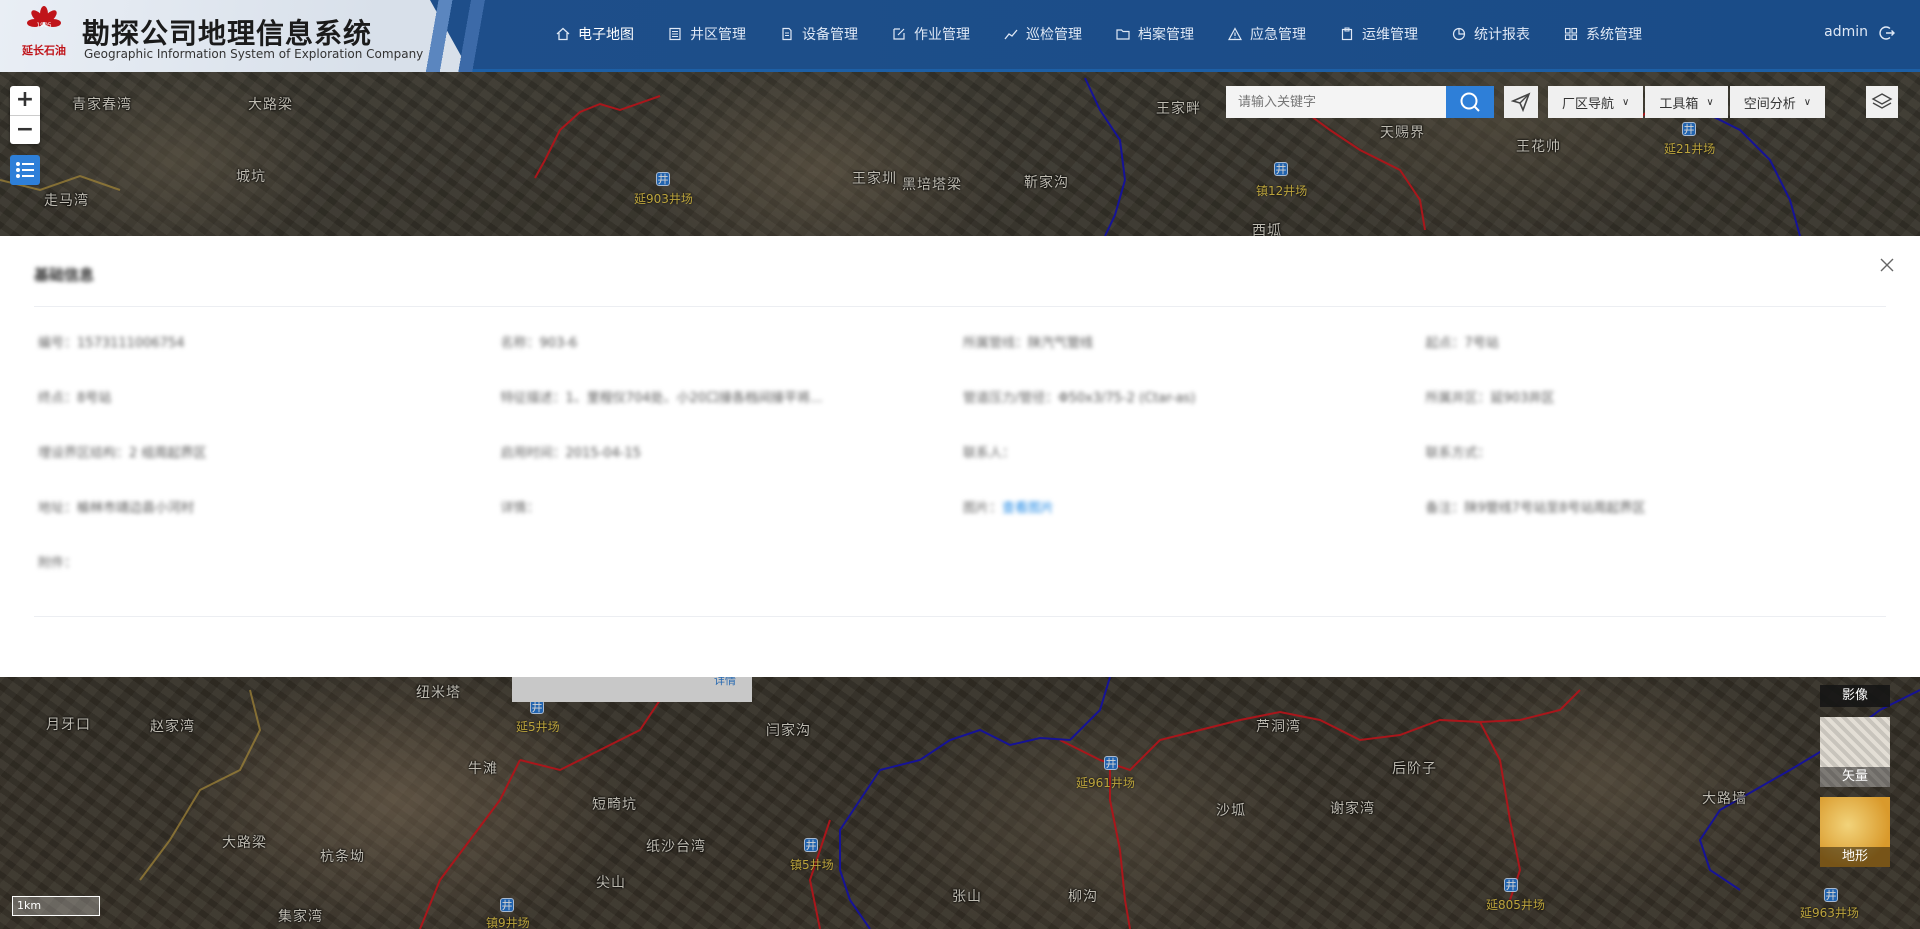  What do you see at coordinates (44, 50) in the screenshot?
I see `logo-text: 延长石油` at bounding box center [44, 50].